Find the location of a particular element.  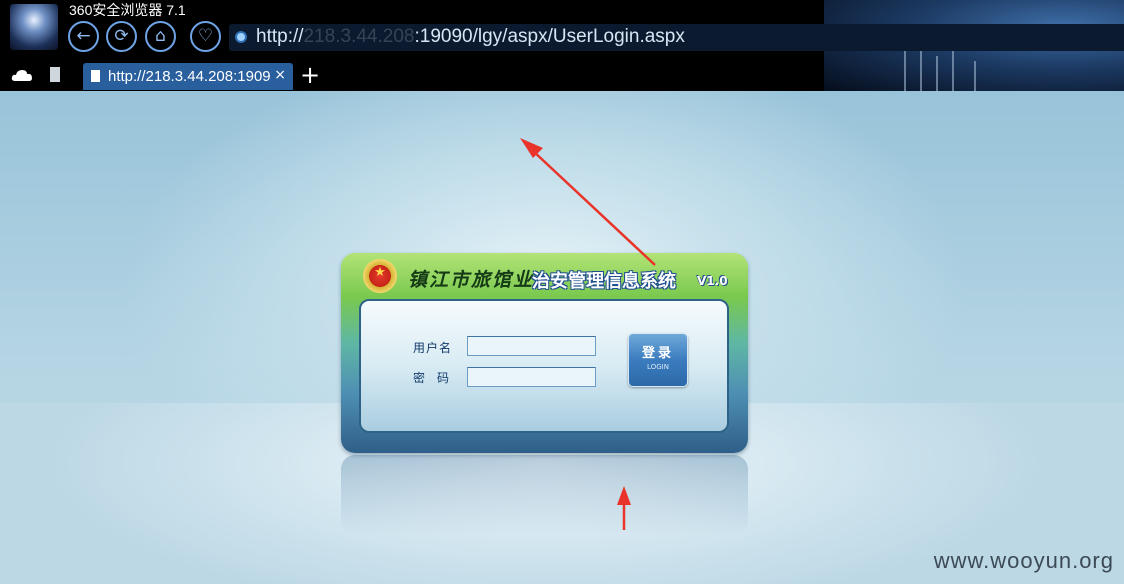

annotation-arrows is located at coordinates (588, 334).